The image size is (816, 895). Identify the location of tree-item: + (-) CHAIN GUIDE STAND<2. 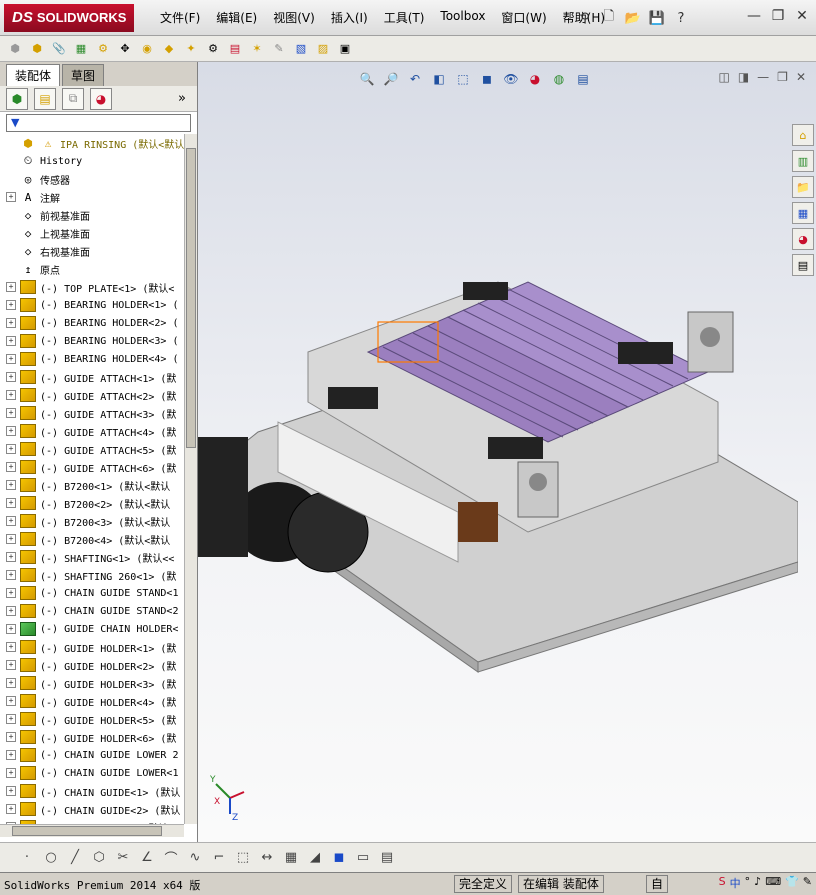
(92, 611).